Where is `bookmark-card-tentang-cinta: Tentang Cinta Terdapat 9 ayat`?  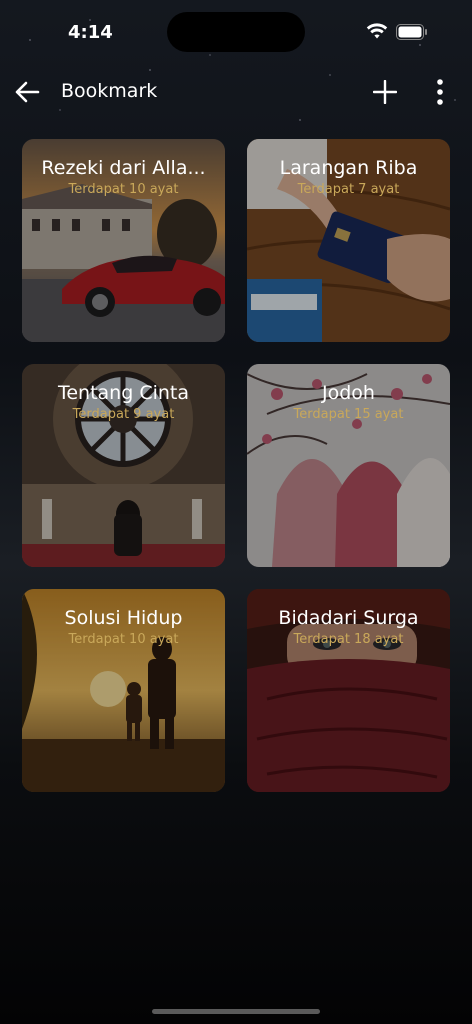
bookmark-card-tentang-cinta: Tentang Cinta Terdapat 9 ayat is located at coordinates (123, 465).